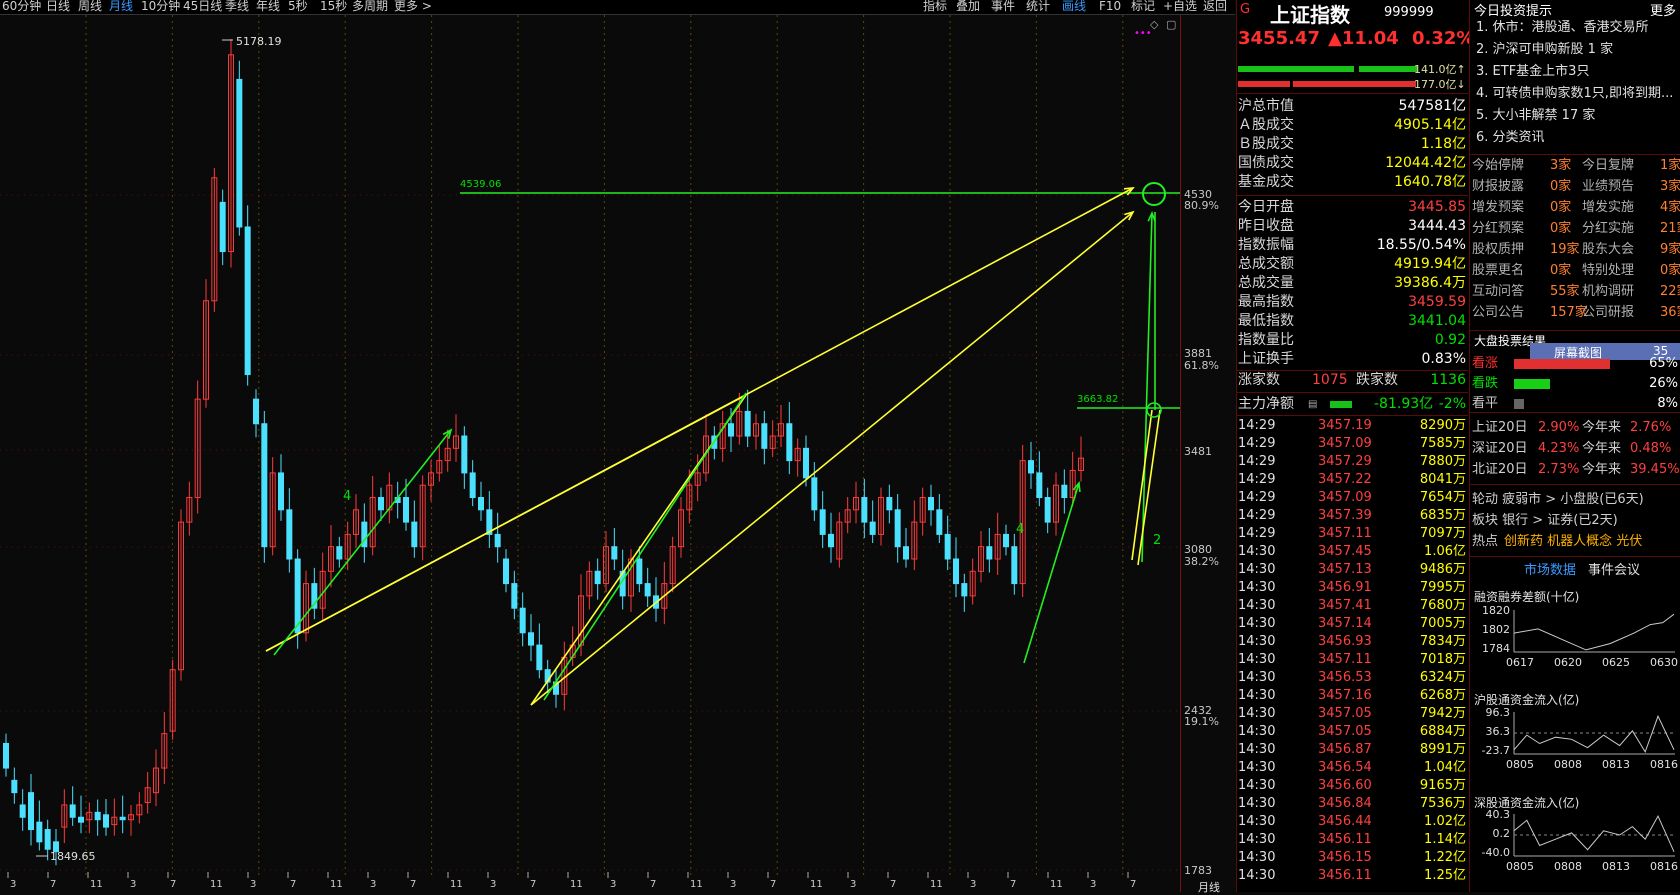  Describe the element at coordinates (1352, 207) in the screenshot. I see `quote-row: 今日开盘 3445.85` at that location.